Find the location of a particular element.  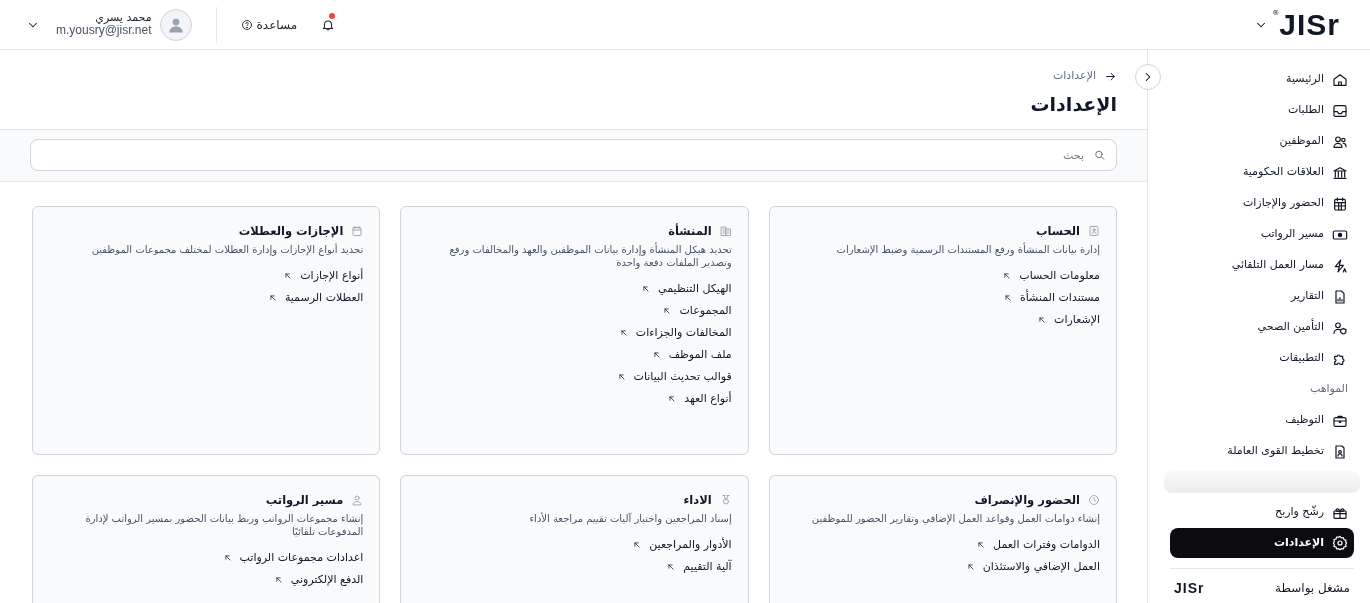

sidebar-item: رشّح واربح is located at coordinates (1262, 512).